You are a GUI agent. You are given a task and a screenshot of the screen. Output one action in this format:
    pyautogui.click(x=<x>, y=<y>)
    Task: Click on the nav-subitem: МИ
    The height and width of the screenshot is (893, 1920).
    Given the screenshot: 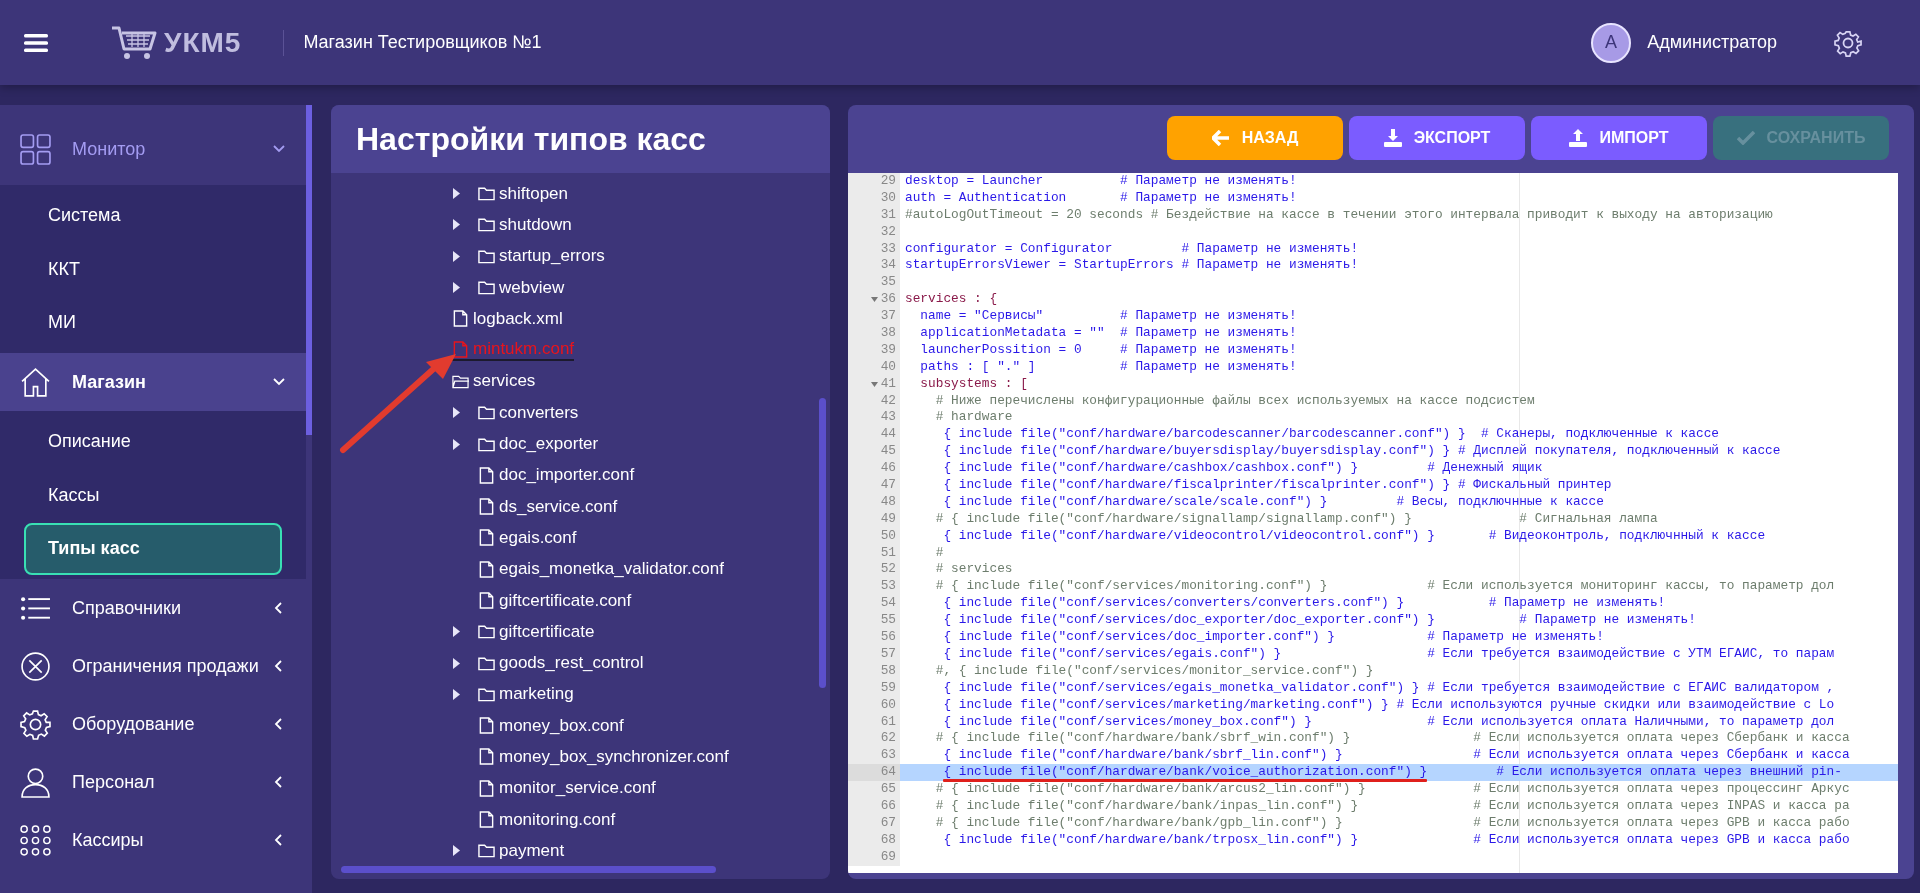 What is the action you would take?
    pyautogui.click(x=153, y=322)
    